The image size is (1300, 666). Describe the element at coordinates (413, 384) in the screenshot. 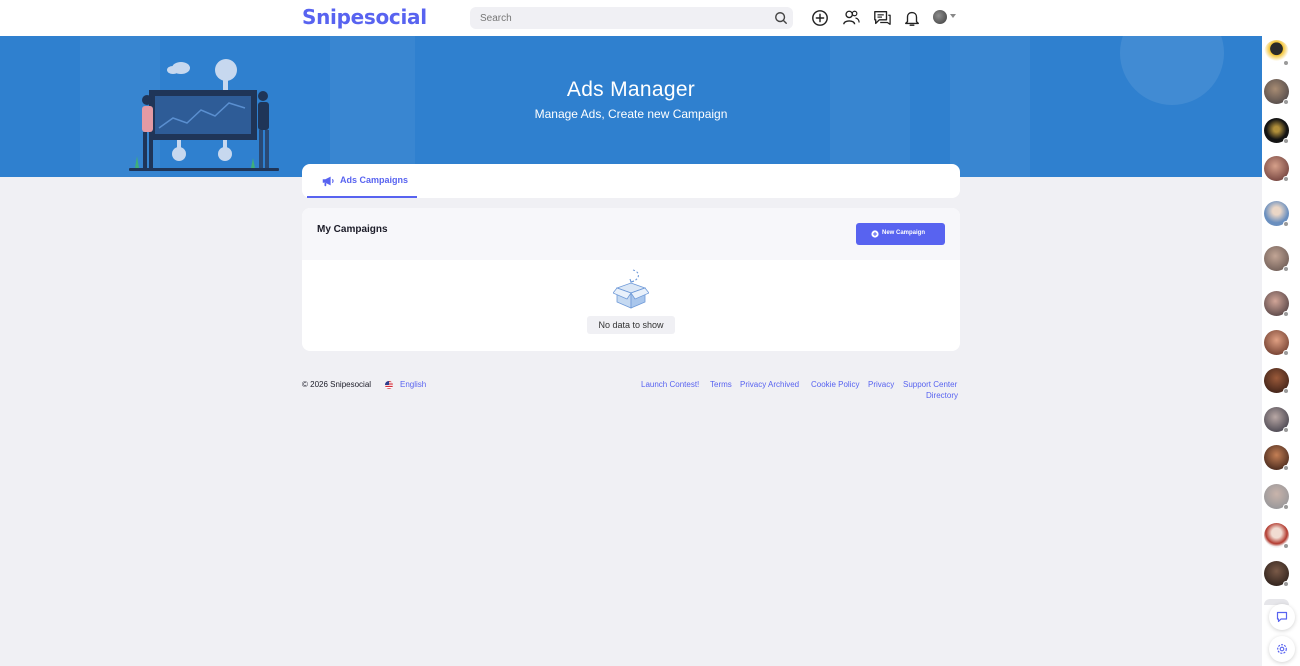

I see `language-link: English` at that location.